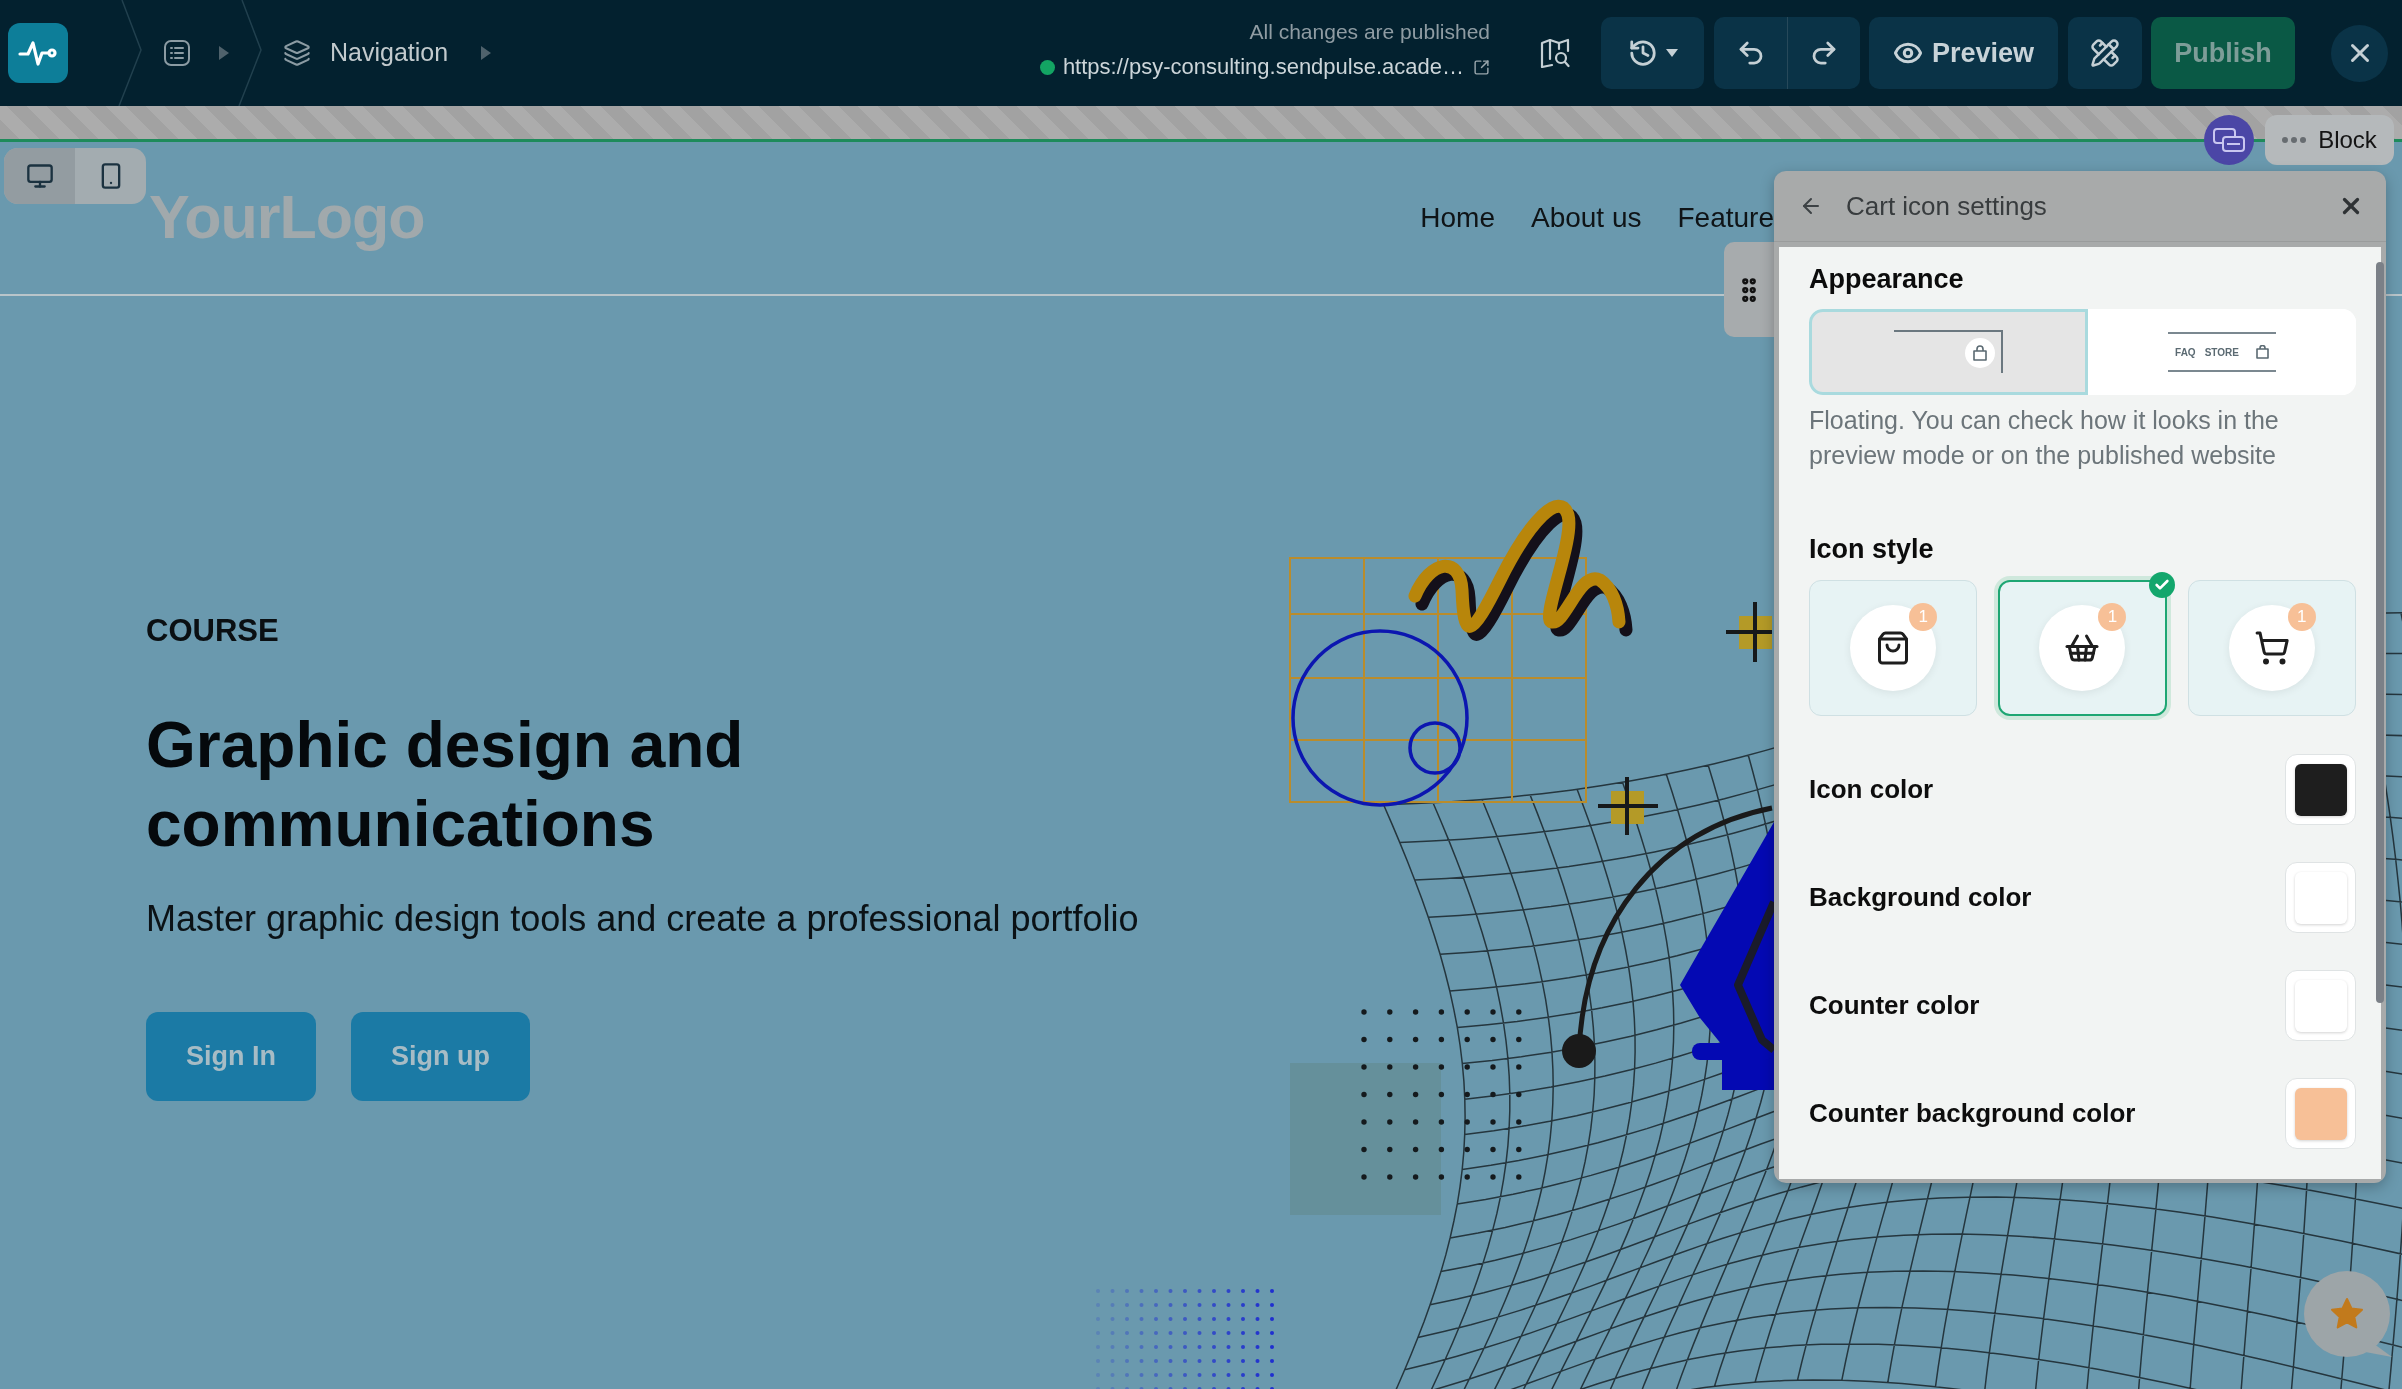 This screenshot has width=2402, height=1389. I want to click on floating-layout-icon, so click(1948, 352).